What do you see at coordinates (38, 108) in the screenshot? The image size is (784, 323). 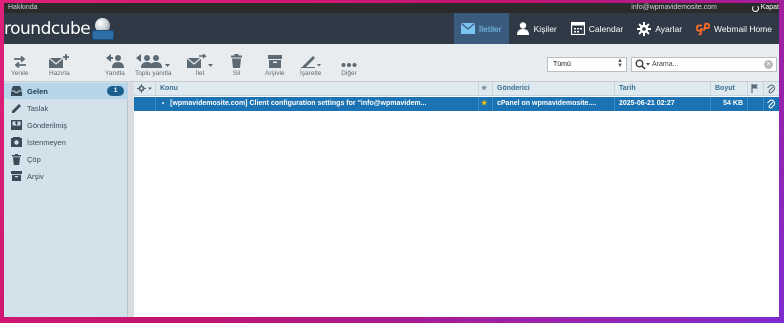 I see `folder-drafts-label: Taslak` at bounding box center [38, 108].